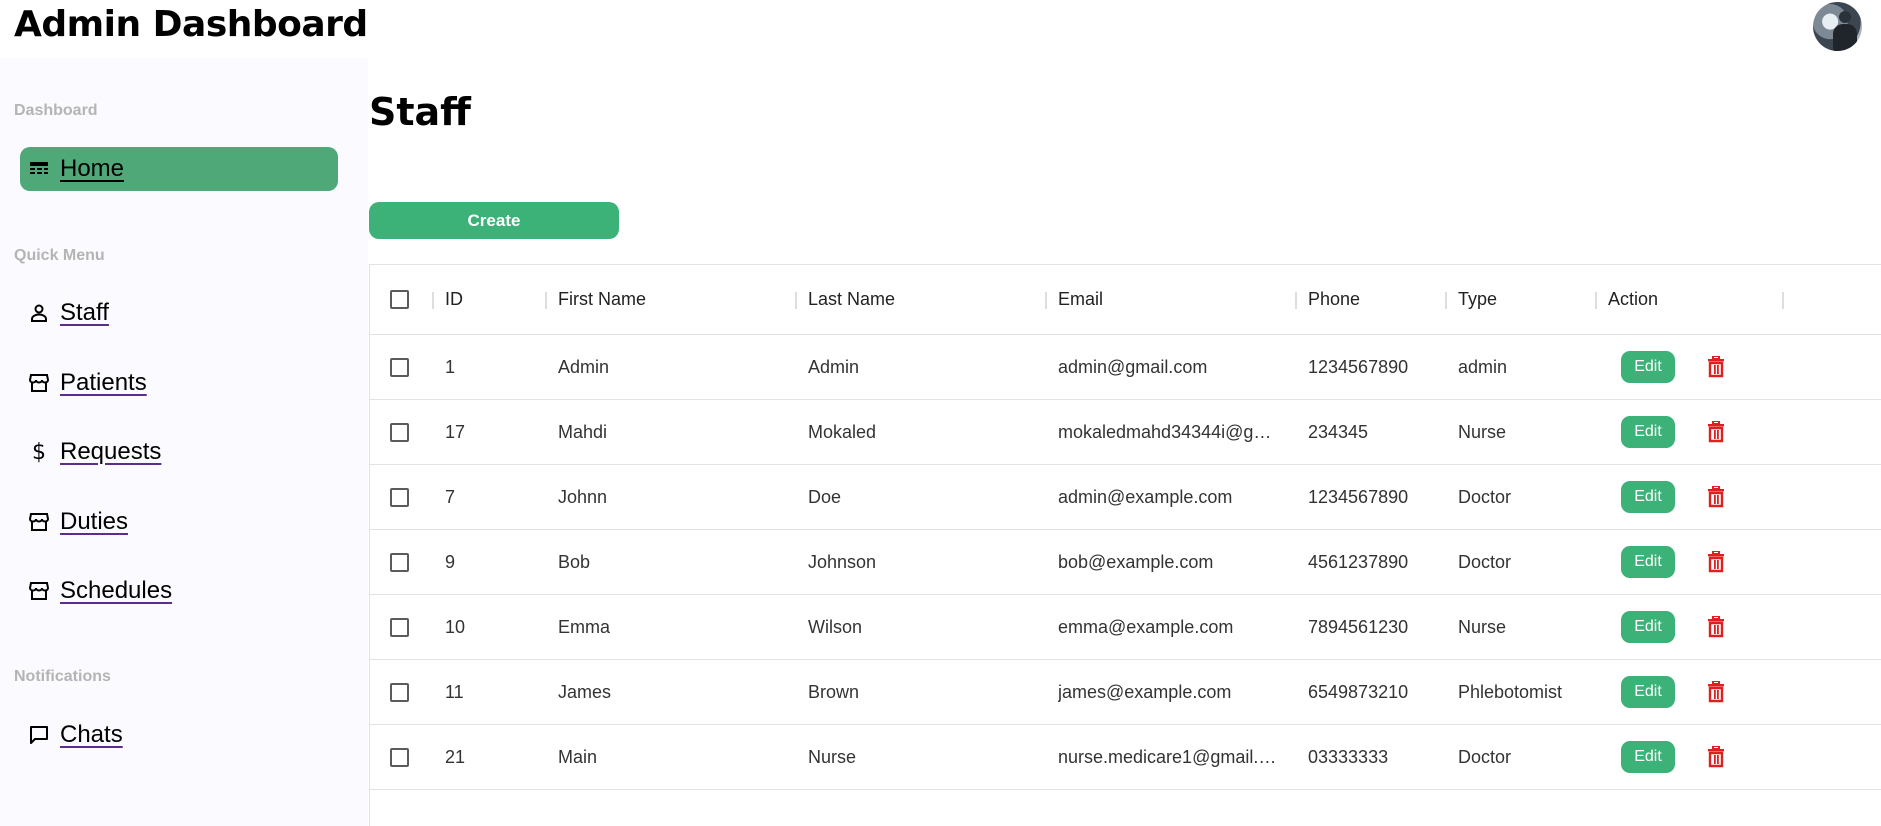 This screenshot has width=1881, height=826. What do you see at coordinates (450, 366) in the screenshot?
I see `cell-id: 1` at bounding box center [450, 366].